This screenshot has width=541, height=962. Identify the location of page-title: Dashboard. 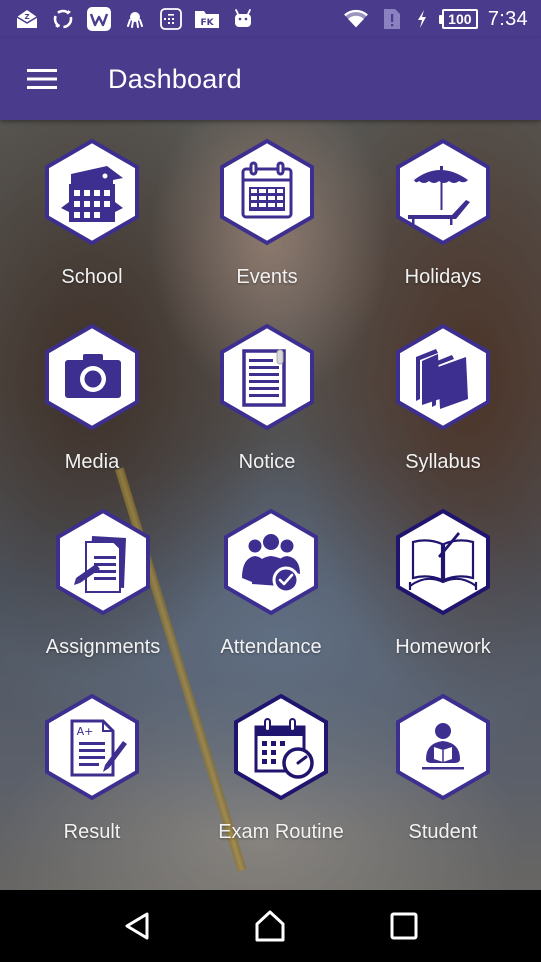
(175, 78).